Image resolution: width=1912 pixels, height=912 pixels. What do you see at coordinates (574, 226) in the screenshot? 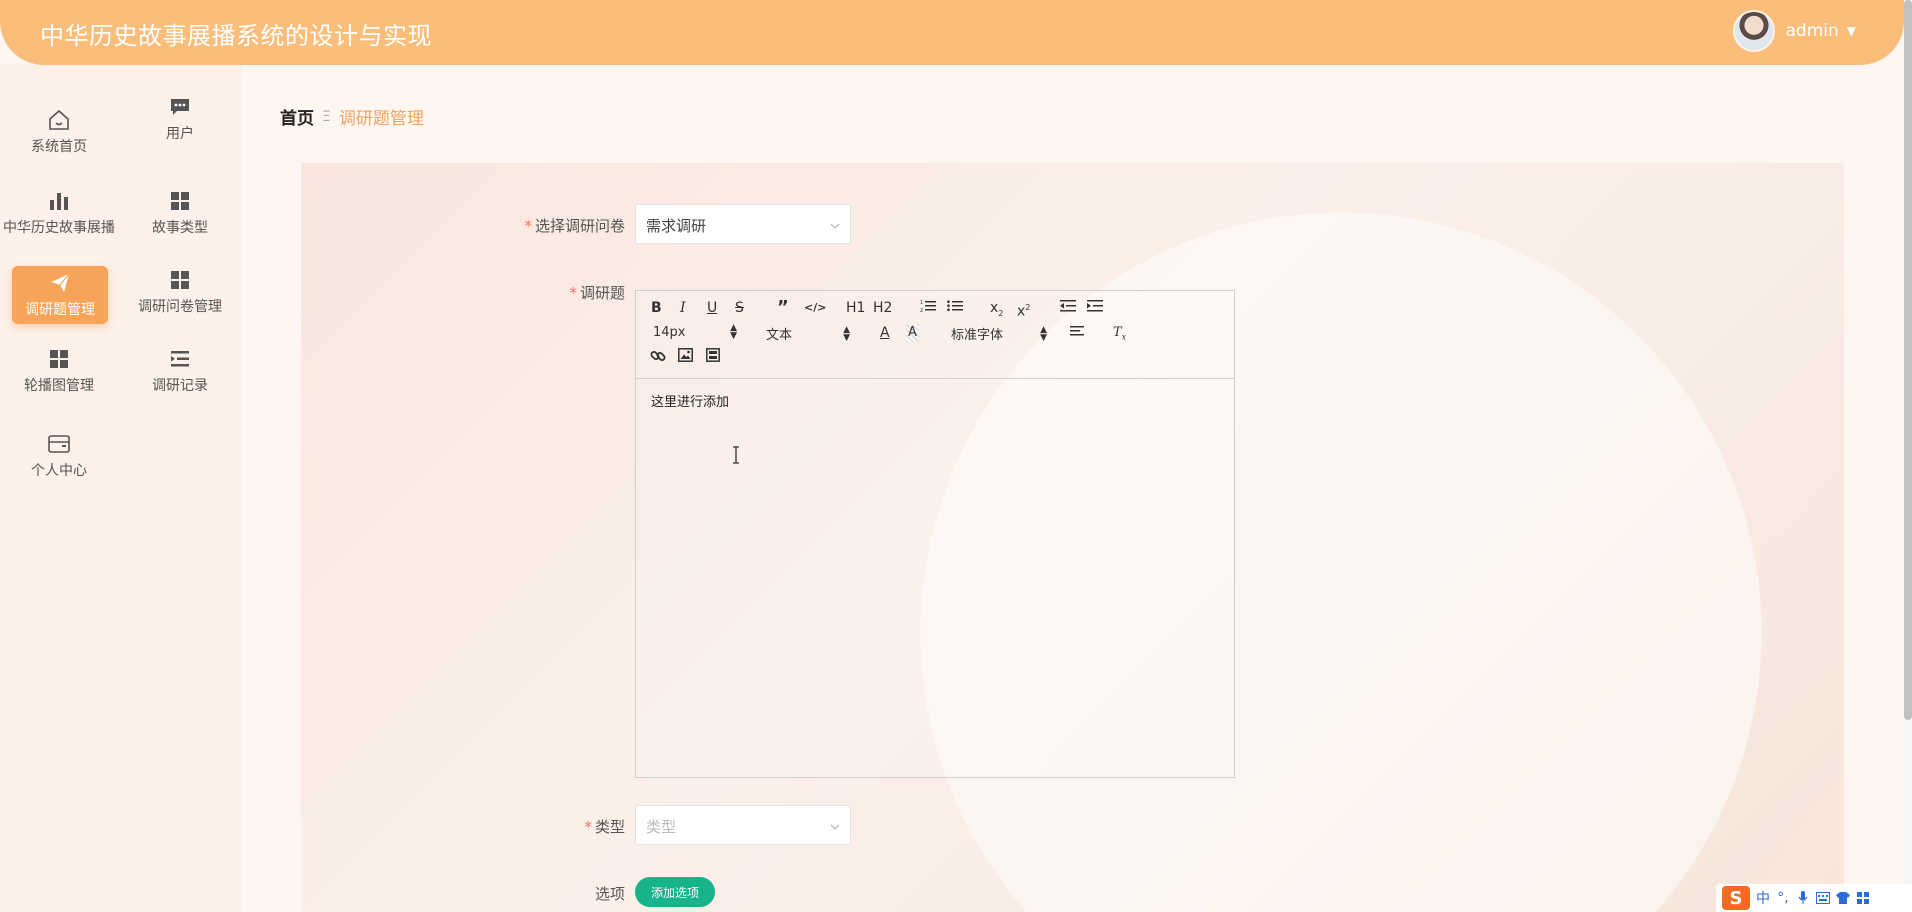
I see `questionnaire-label: * 选择调研问卷` at bounding box center [574, 226].